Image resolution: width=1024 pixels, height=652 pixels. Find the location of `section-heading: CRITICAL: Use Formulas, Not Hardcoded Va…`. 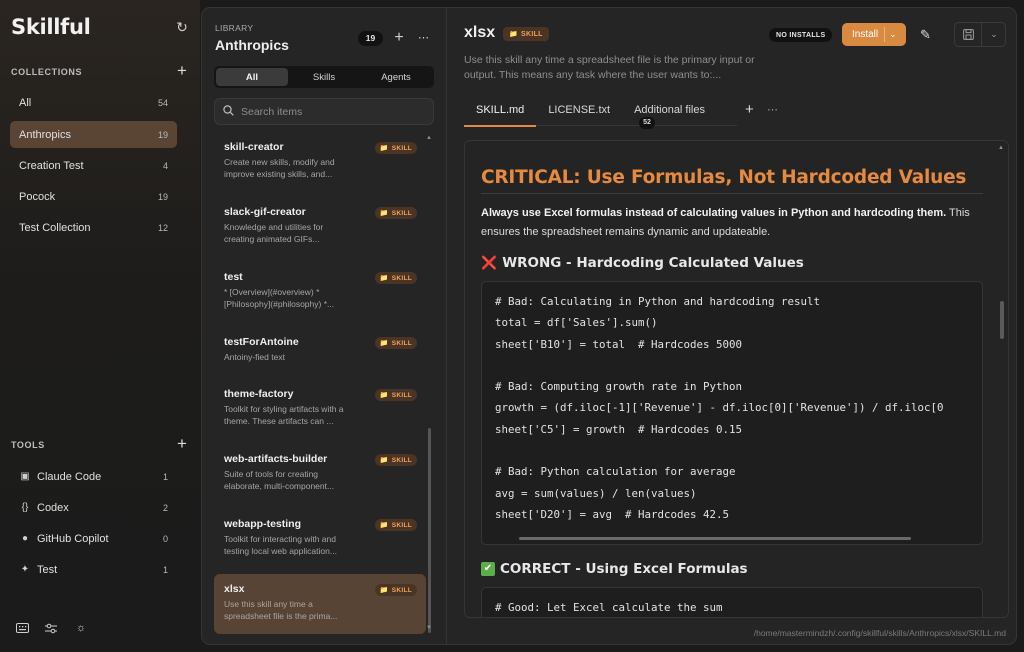

section-heading: CRITICAL: Use Formulas, Not Hardcoded Va… is located at coordinates (724, 177).